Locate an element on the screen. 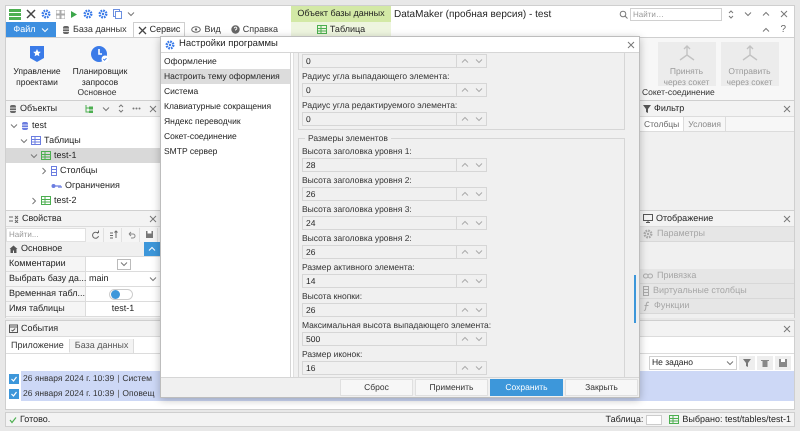 The image size is (800, 431). property-name: Комментарии is located at coordinates (46, 264).